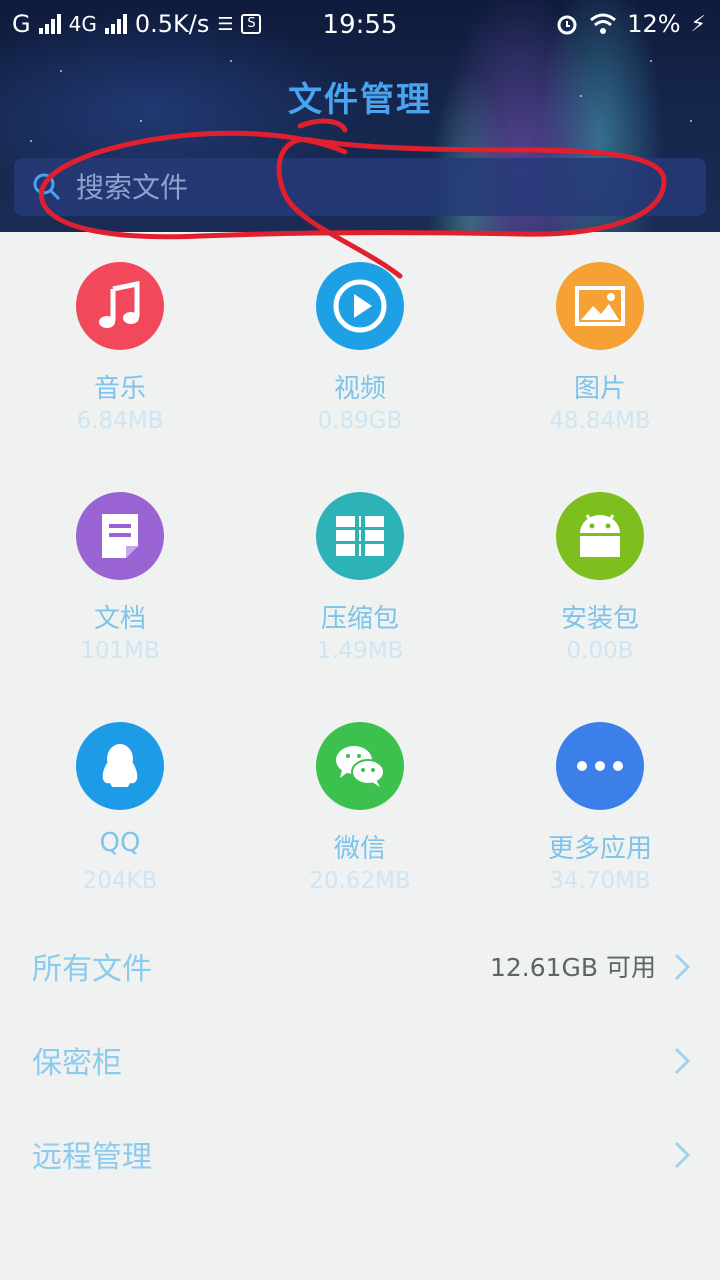 The image size is (720, 1280). I want to click on category-more-apps: 更多应用 34.70MB, so click(600, 807).